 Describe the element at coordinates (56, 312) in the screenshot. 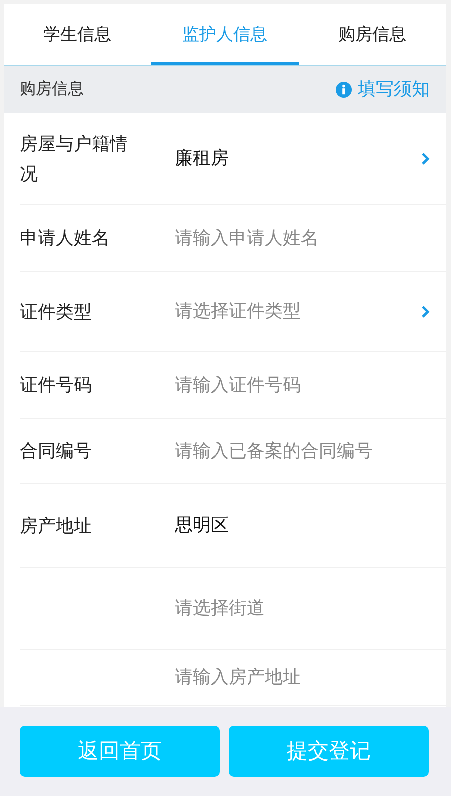

I see `field-label: 证件类型` at that location.